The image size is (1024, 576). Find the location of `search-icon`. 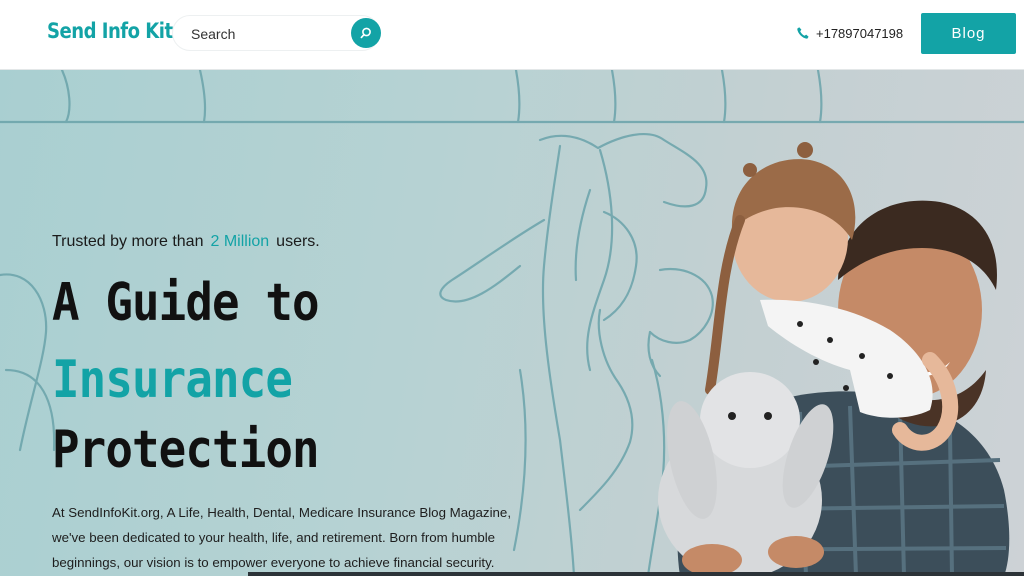

search-icon is located at coordinates (365, 33).